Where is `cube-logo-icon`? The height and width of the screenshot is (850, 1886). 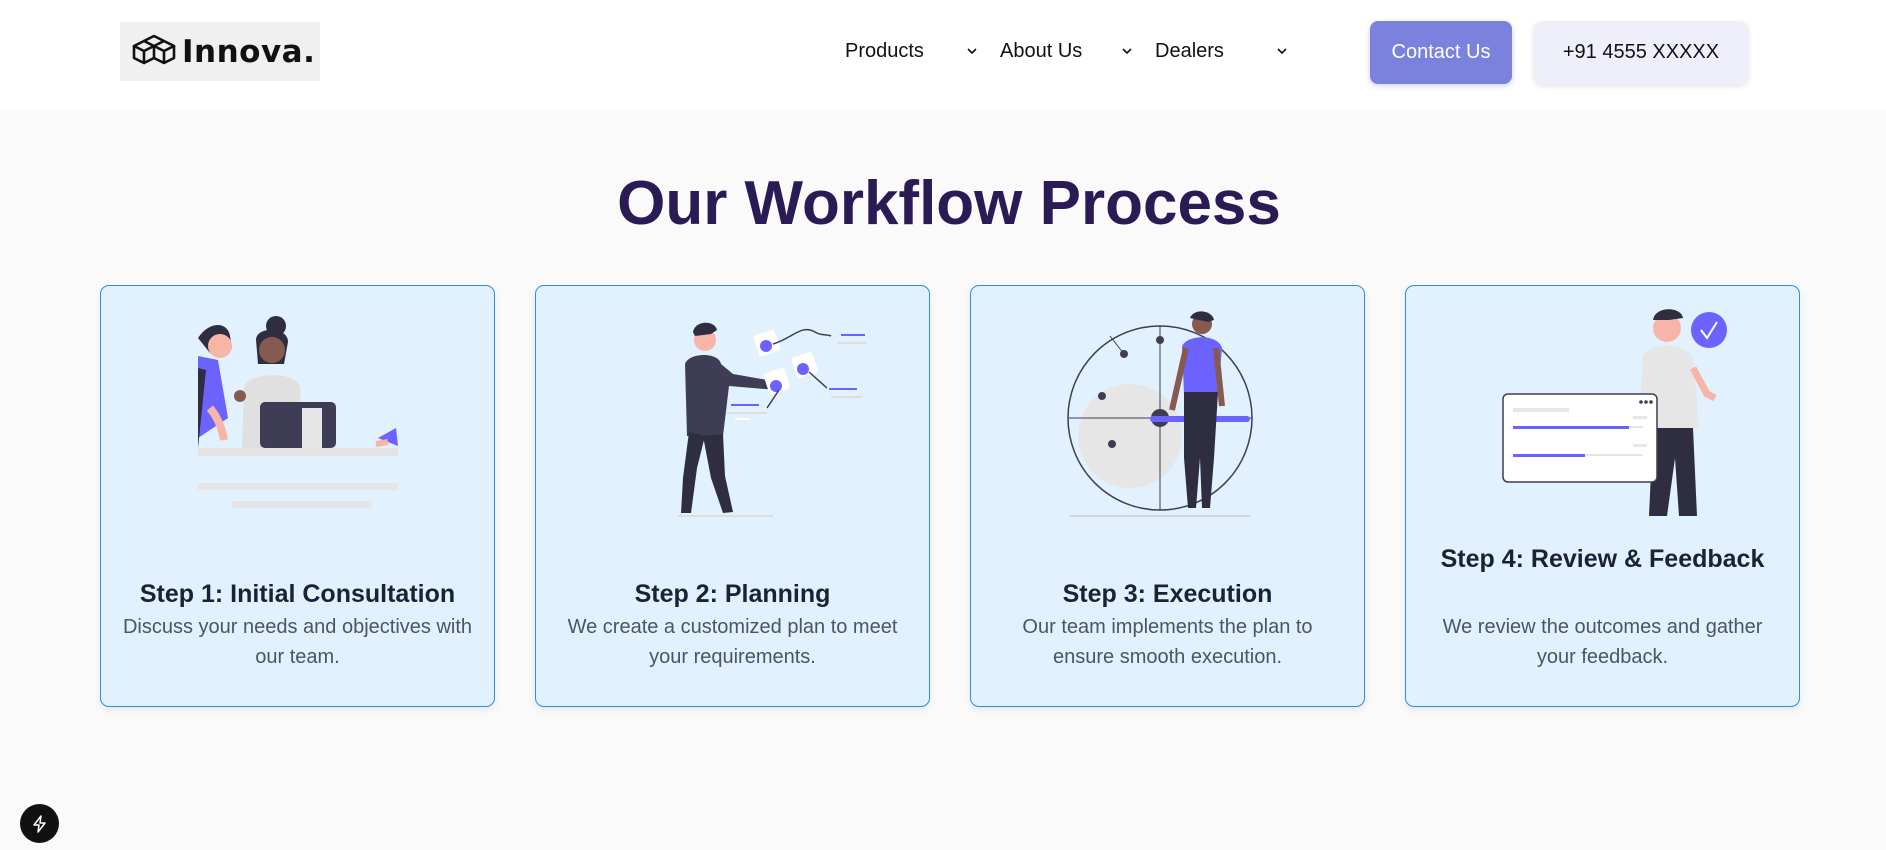 cube-logo-icon is located at coordinates (154, 49).